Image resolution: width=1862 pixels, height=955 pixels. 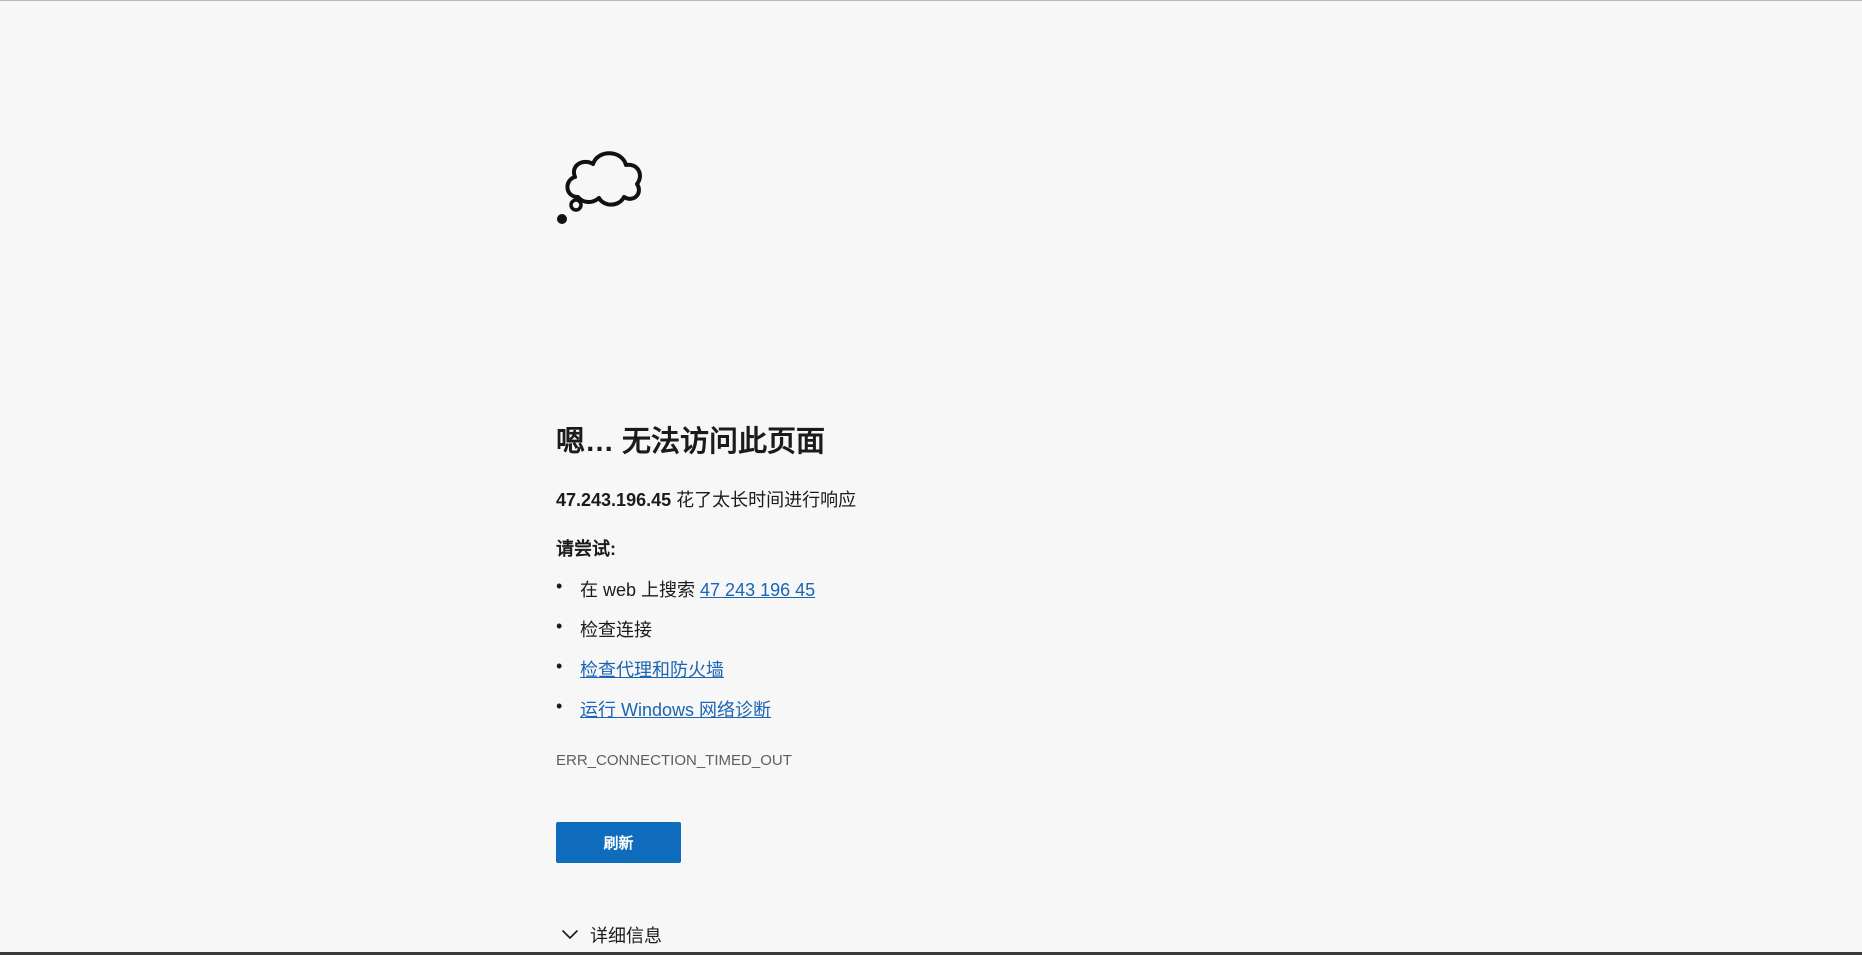 What do you see at coordinates (640, 590) in the screenshot?
I see `search-web-text: 在 web 上搜索` at bounding box center [640, 590].